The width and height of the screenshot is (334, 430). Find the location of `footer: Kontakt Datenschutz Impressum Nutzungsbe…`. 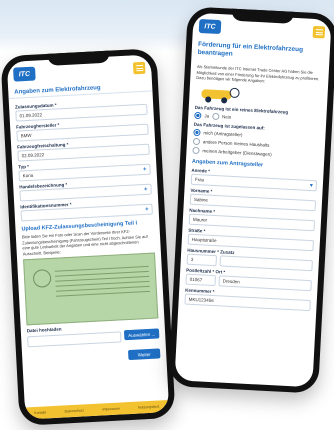

footer: Kontakt Datenschutz Impressum Nutzungsbe… is located at coordinates (97, 410).